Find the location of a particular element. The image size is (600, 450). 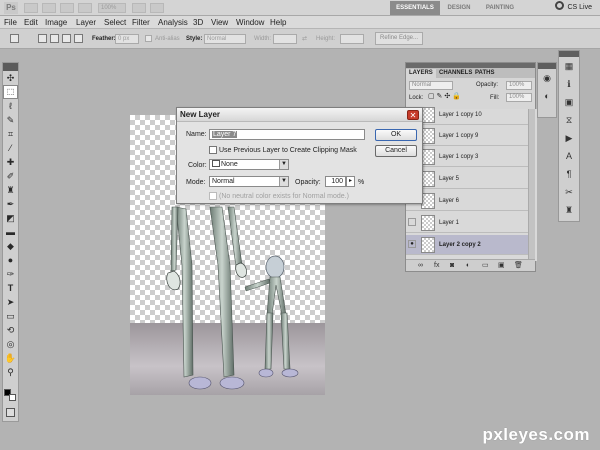

close-icon: ✕ is located at coordinates (413, 115).